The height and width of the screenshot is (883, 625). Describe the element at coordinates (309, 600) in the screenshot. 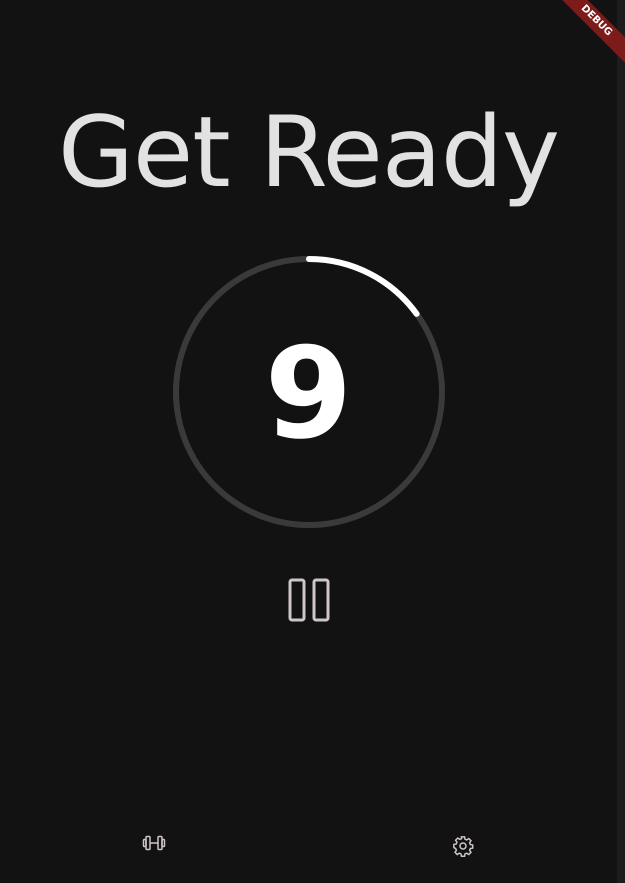

I see `pause-button` at that location.